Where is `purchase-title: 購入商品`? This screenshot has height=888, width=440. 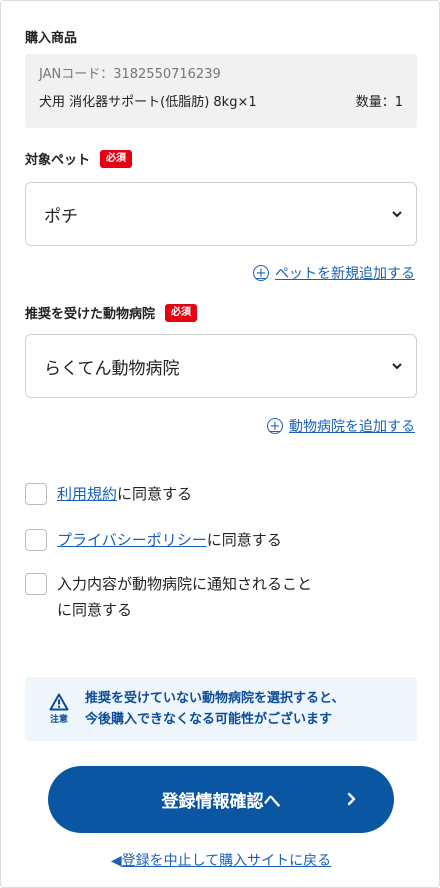
purchase-title: 購入商品 is located at coordinates (51, 38).